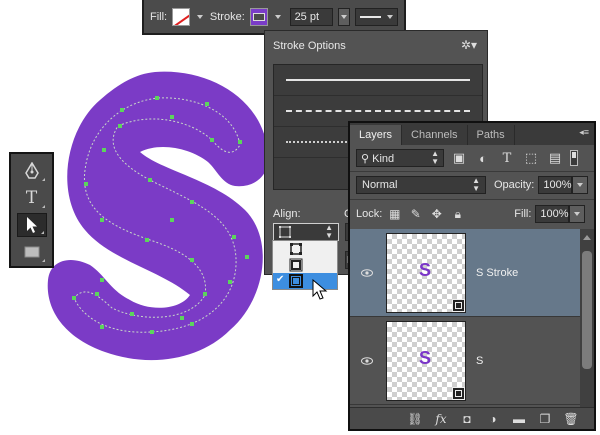  Describe the element at coordinates (459, 158) in the screenshot. I see `filter-pixel-icon: ▣` at that location.